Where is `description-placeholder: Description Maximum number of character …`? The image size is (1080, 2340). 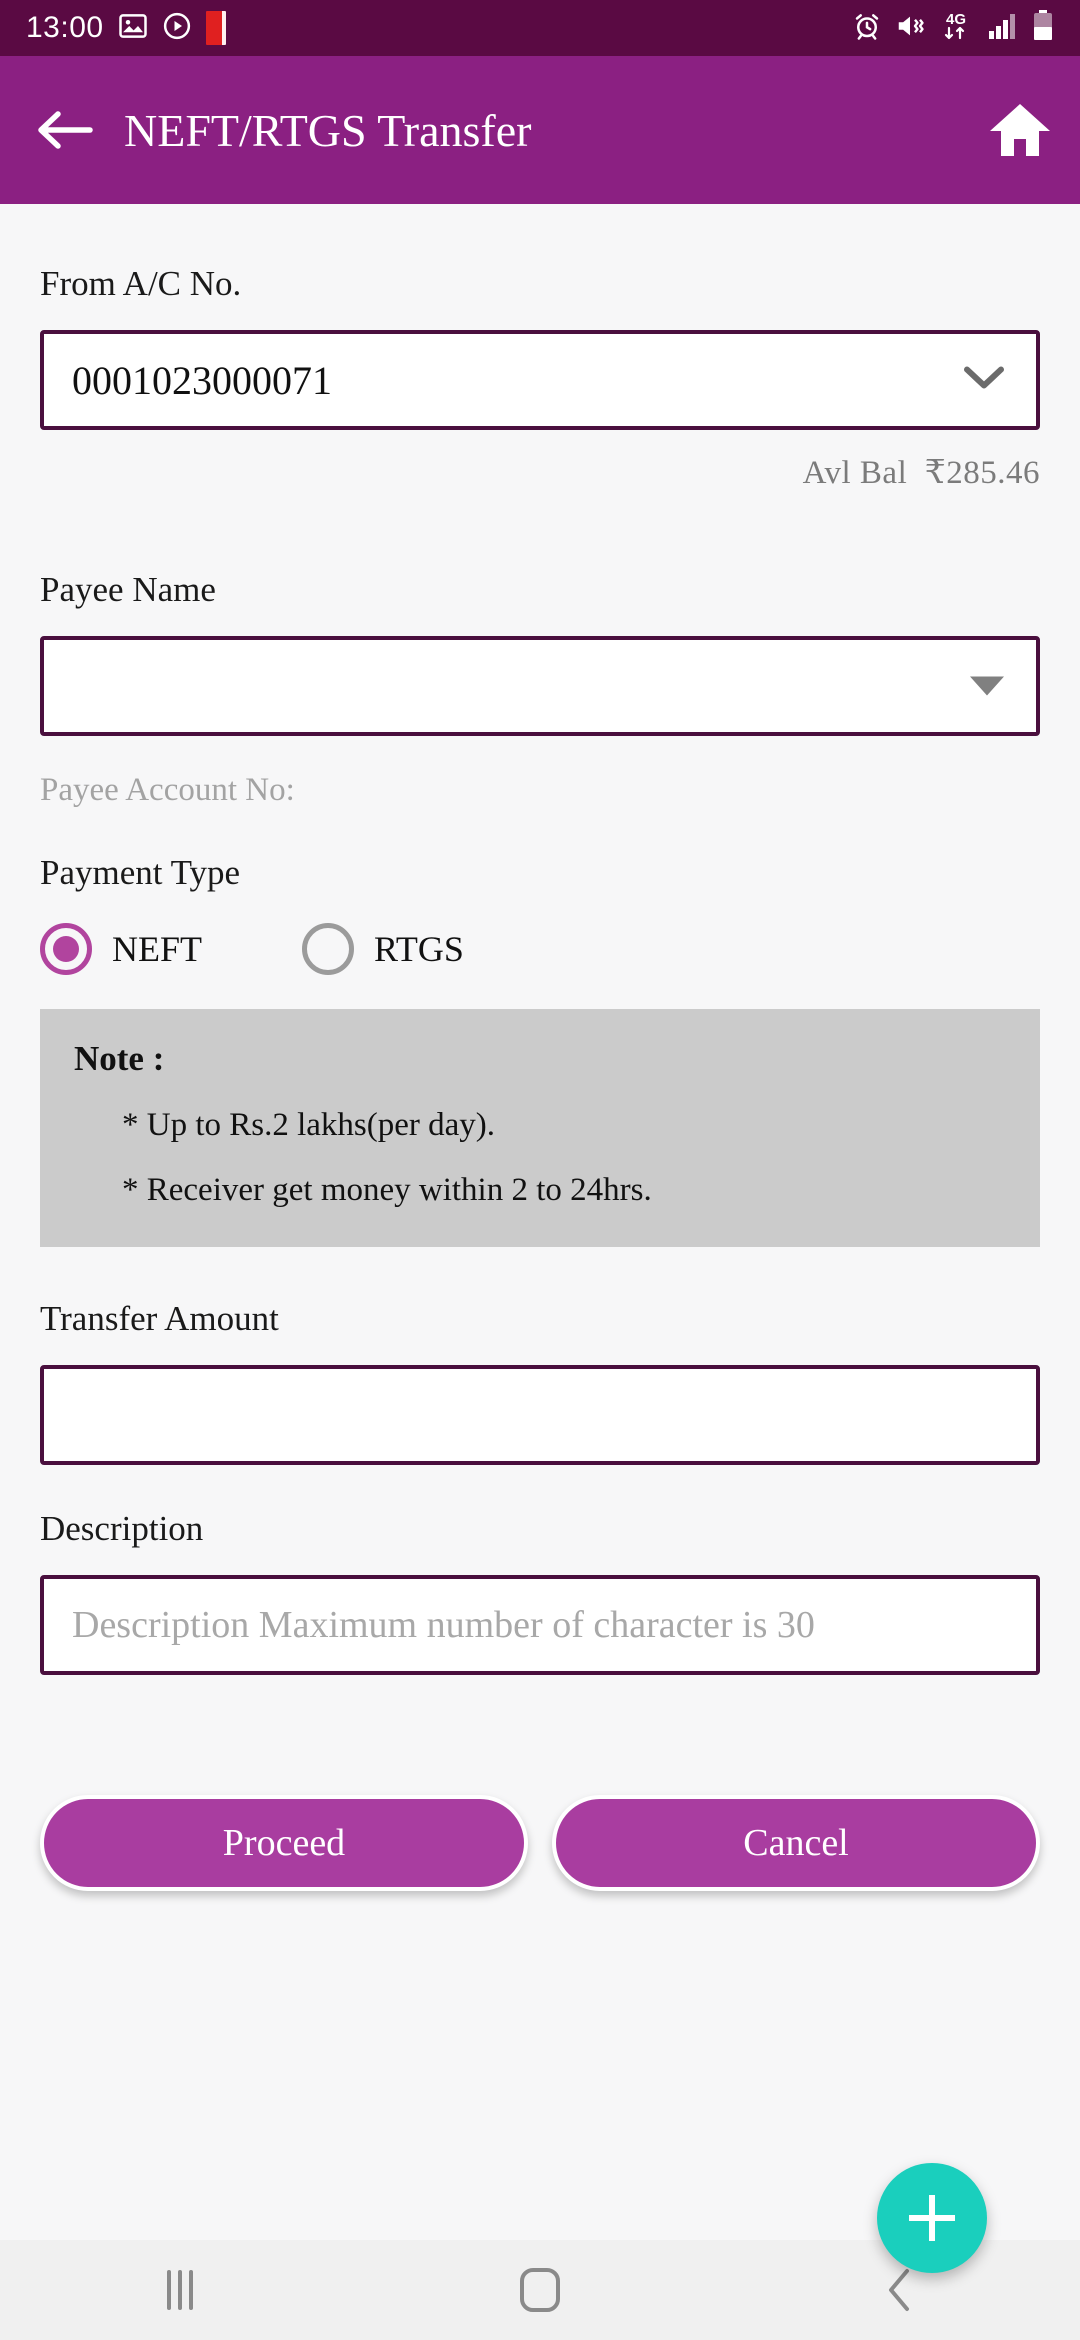
description-placeholder: Description Maximum number of character … is located at coordinates (443, 1625).